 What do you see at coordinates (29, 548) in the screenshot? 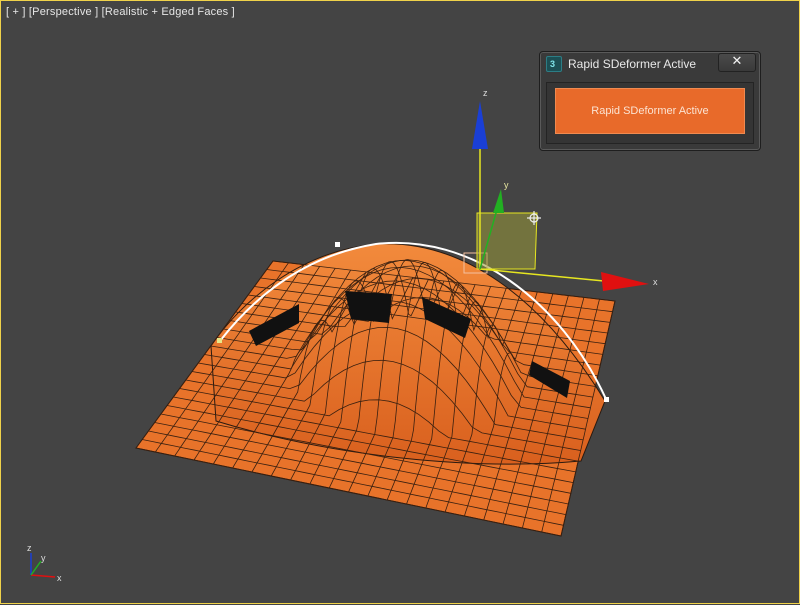
I see `tripod-z-label: z` at bounding box center [29, 548].